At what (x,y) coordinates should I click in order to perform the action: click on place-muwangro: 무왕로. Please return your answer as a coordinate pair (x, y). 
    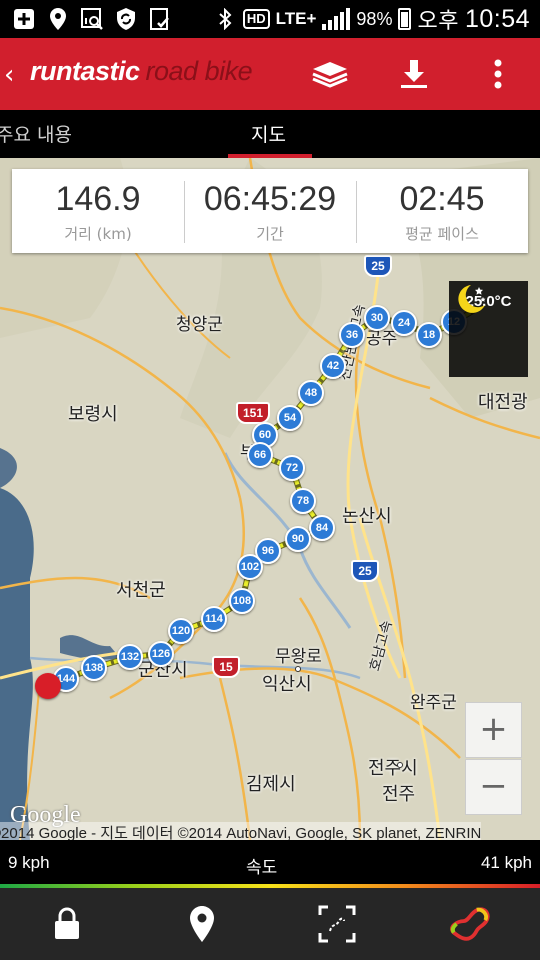
    Looking at the image, I should click on (298, 657).